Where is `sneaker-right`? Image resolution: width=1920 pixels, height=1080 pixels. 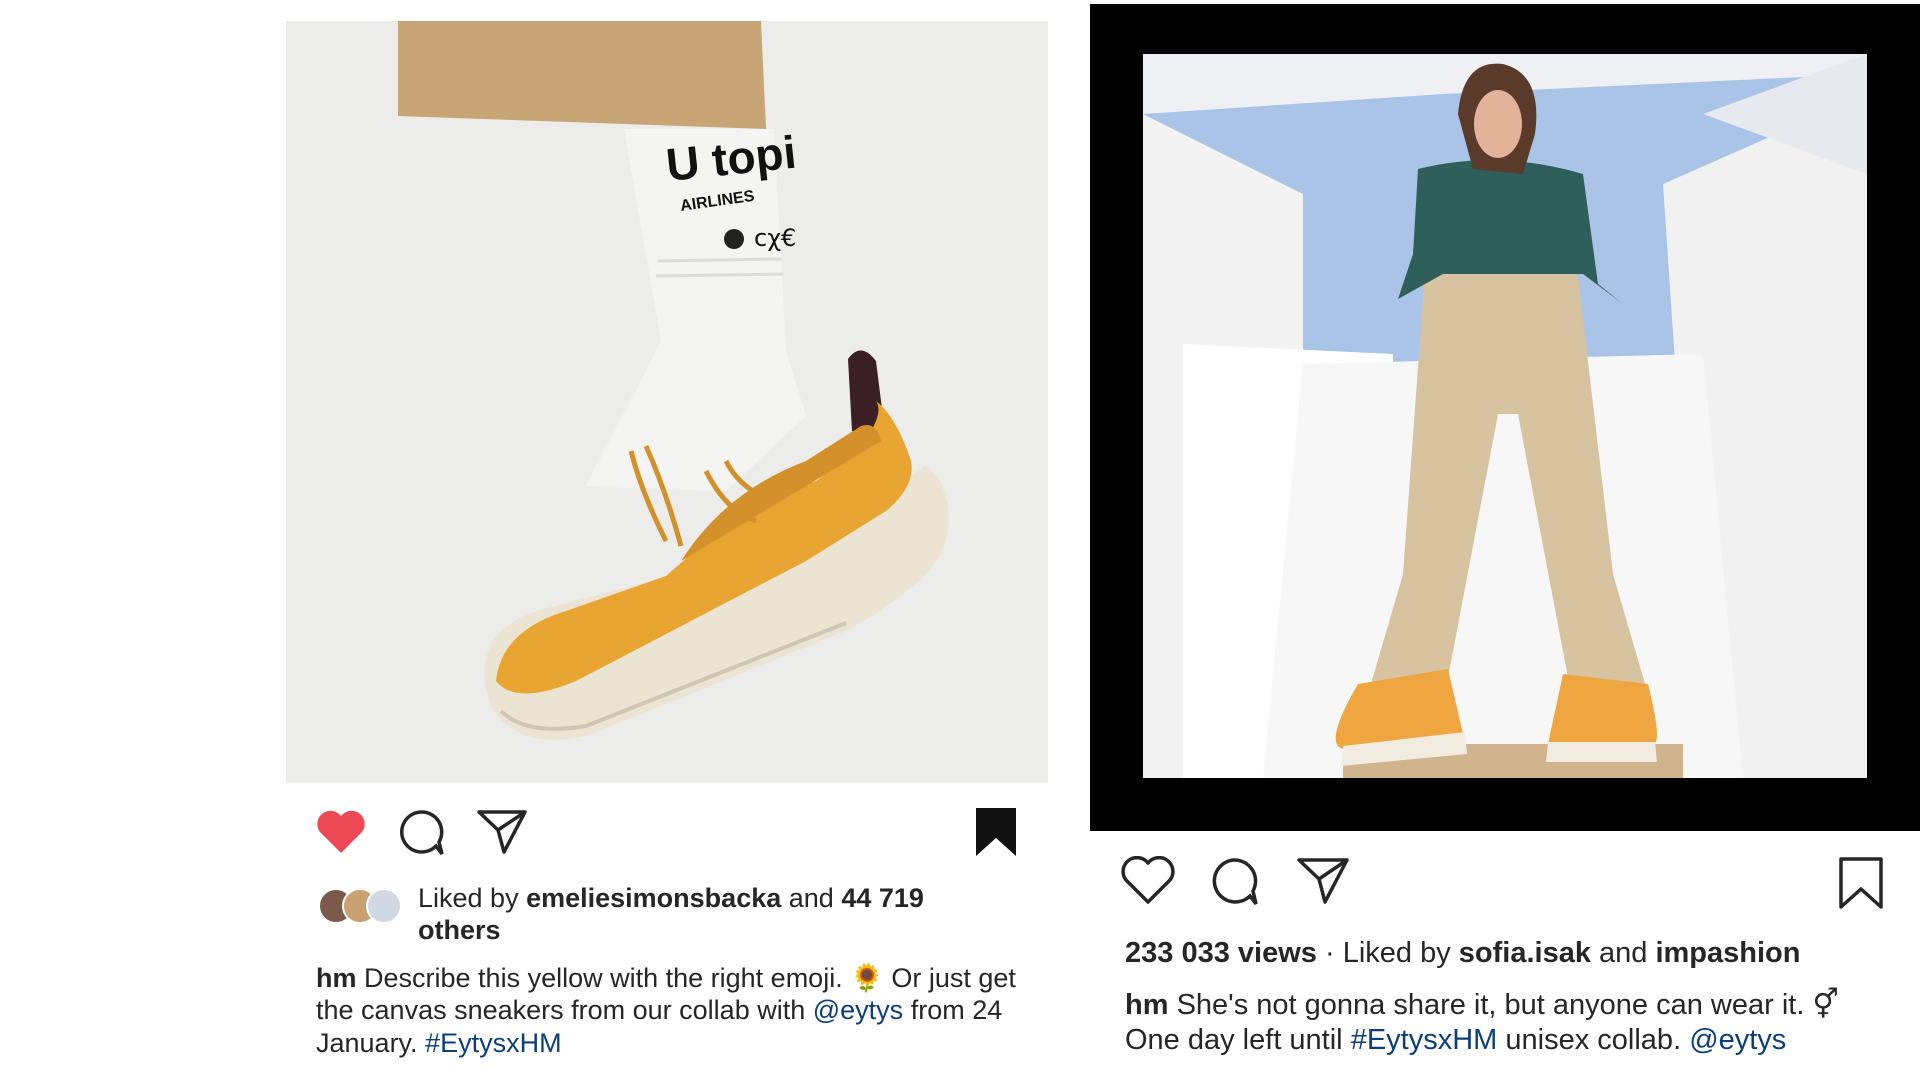 sneaker-right is located at coordinates (1602, 709).